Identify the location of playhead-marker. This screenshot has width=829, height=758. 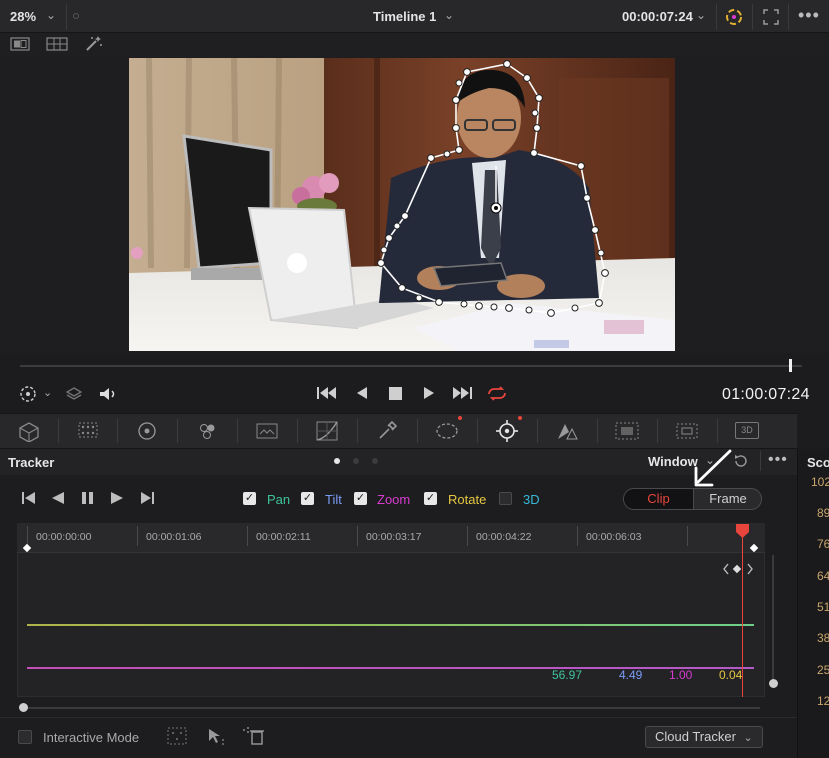
(742, 531).